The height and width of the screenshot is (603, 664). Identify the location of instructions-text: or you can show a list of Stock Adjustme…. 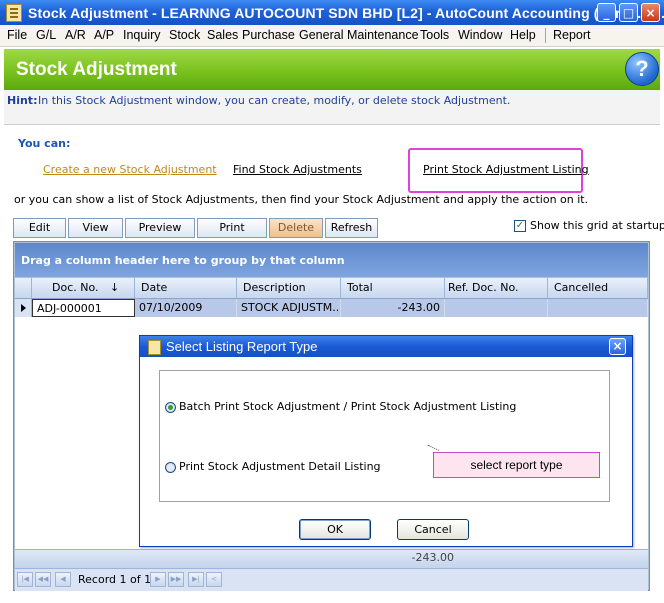
(301, 199).